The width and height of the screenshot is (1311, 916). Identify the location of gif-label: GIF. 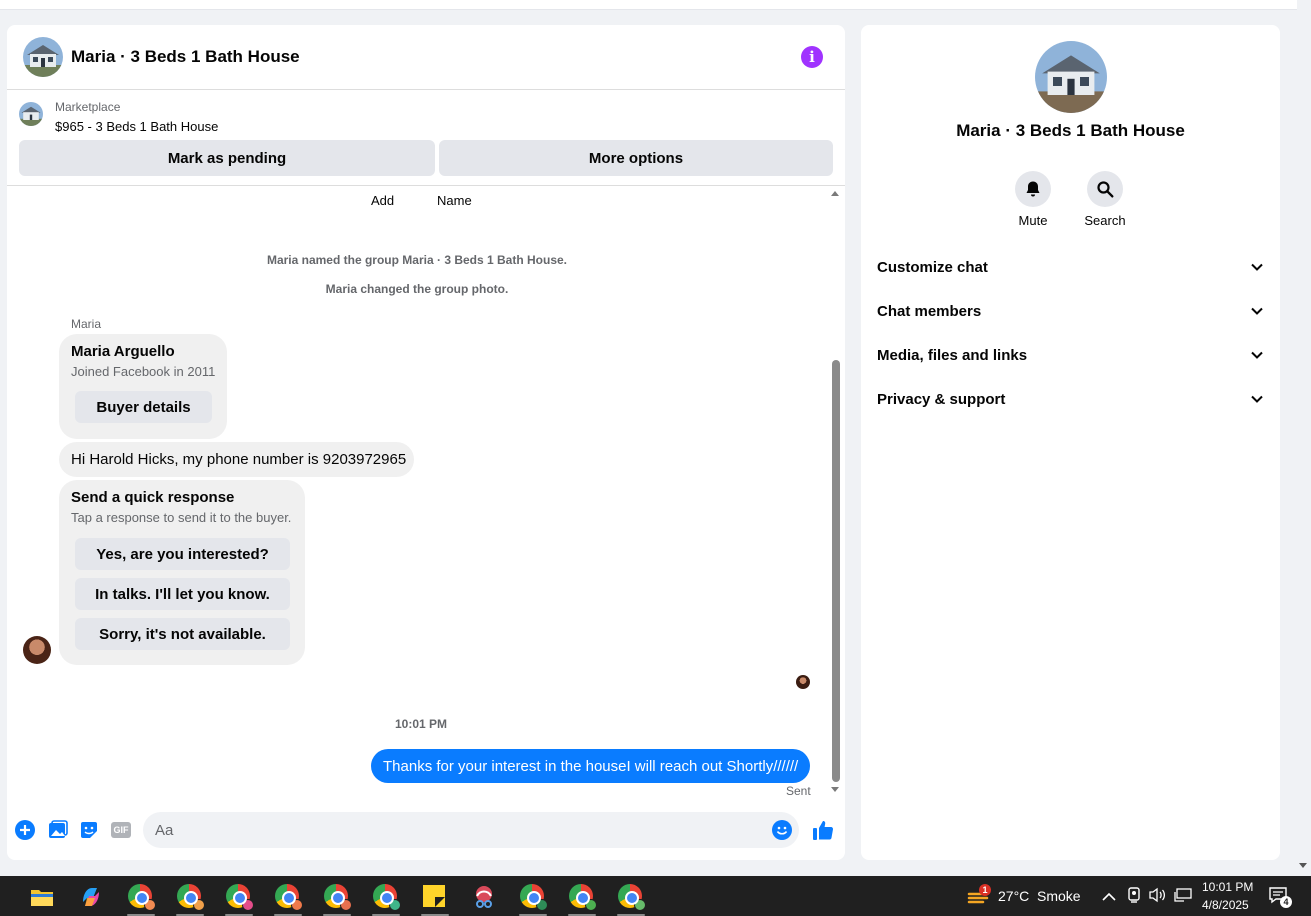
(121, 830).